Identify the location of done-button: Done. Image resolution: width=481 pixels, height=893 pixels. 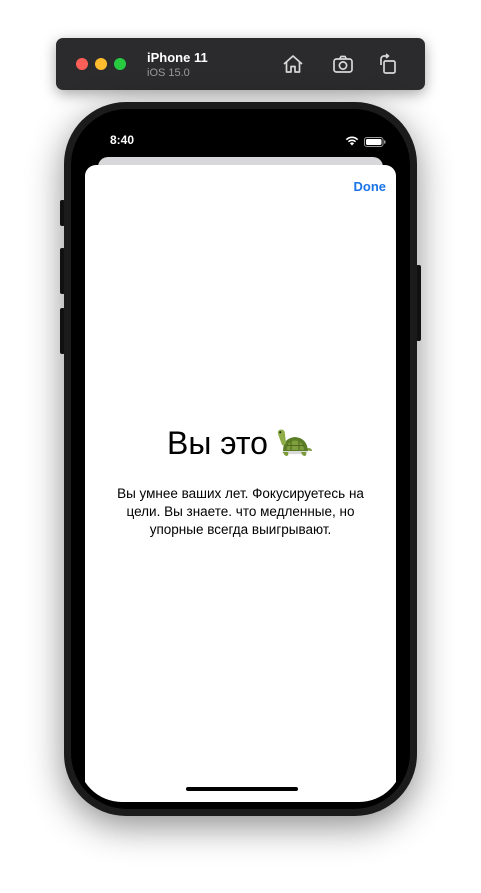
(370, 186).